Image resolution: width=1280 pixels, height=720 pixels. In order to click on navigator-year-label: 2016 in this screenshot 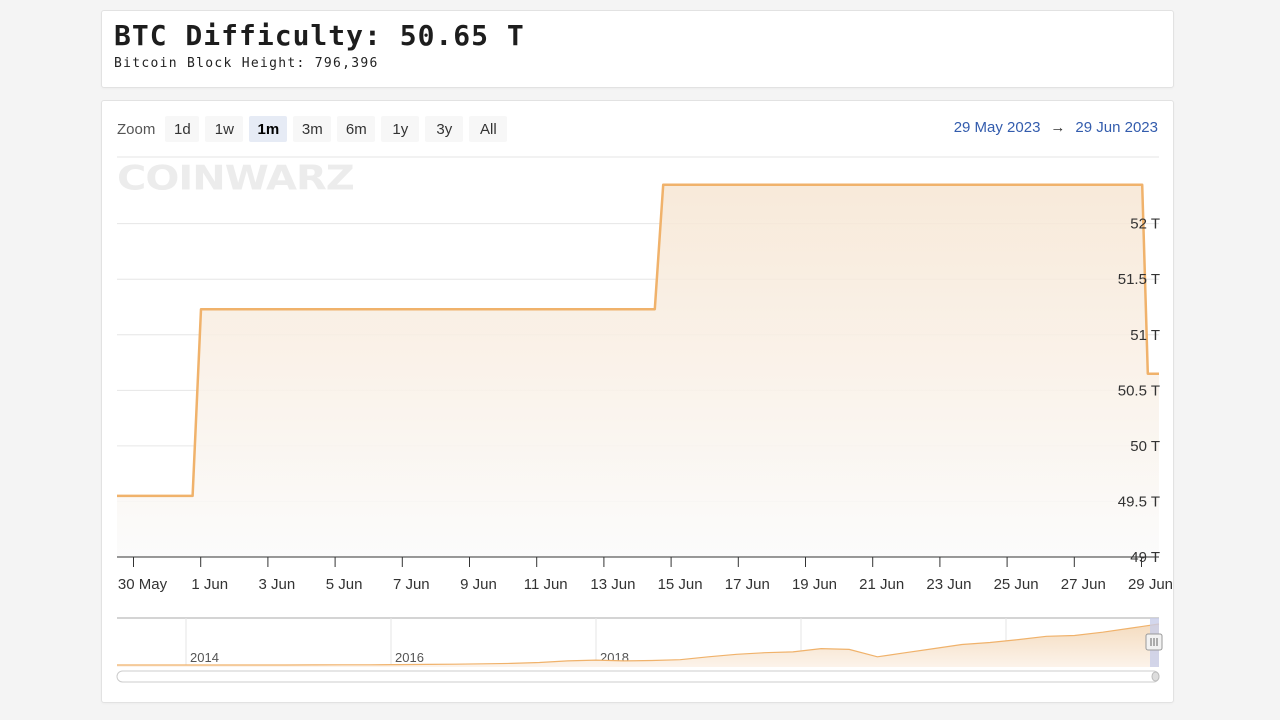, I will do `click(409, 657)`.